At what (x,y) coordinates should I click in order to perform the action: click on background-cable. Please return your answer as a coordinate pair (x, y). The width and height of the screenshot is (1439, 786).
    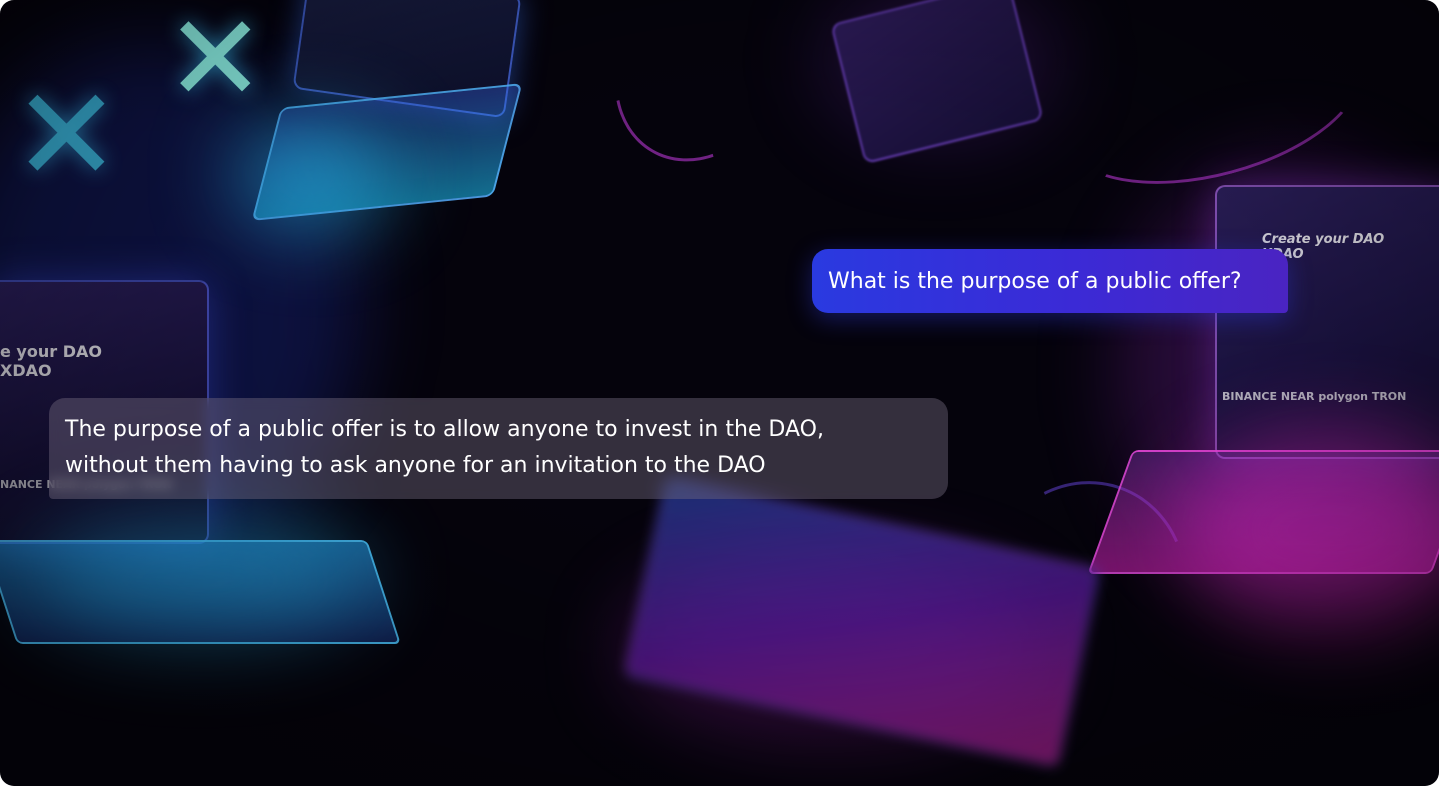
    Looking at the image, I should click on (703, 97).